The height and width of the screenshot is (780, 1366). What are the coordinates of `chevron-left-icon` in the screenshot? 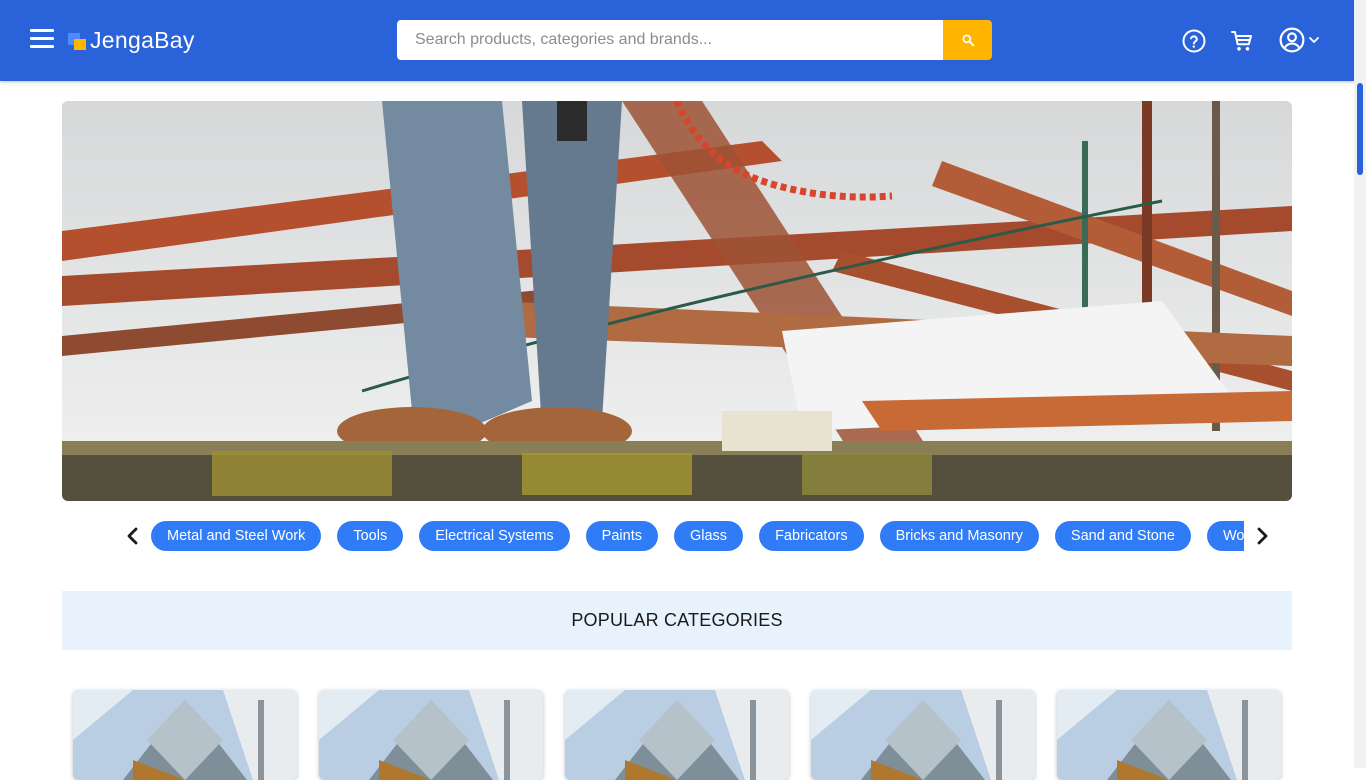 It's located at (133, 536).